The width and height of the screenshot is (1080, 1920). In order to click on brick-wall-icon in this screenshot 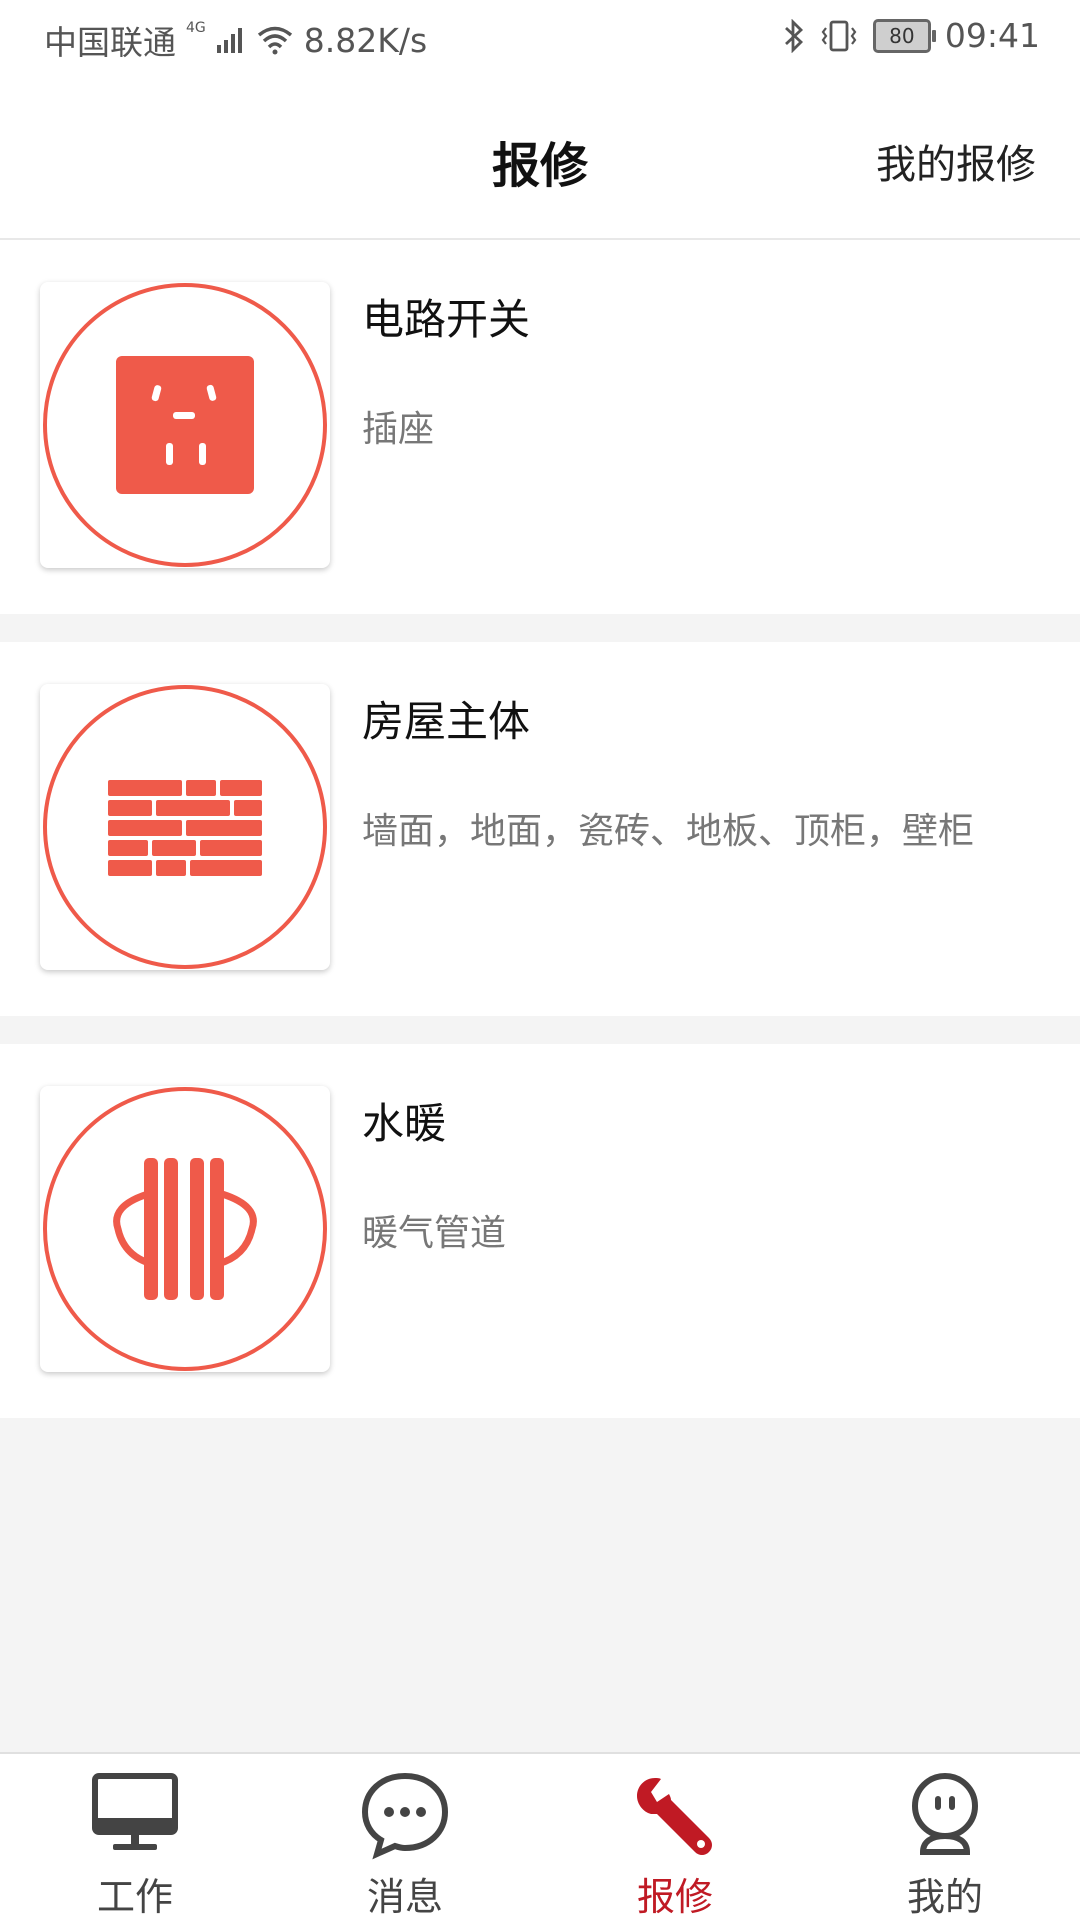, I will do `click(185, 827)`.